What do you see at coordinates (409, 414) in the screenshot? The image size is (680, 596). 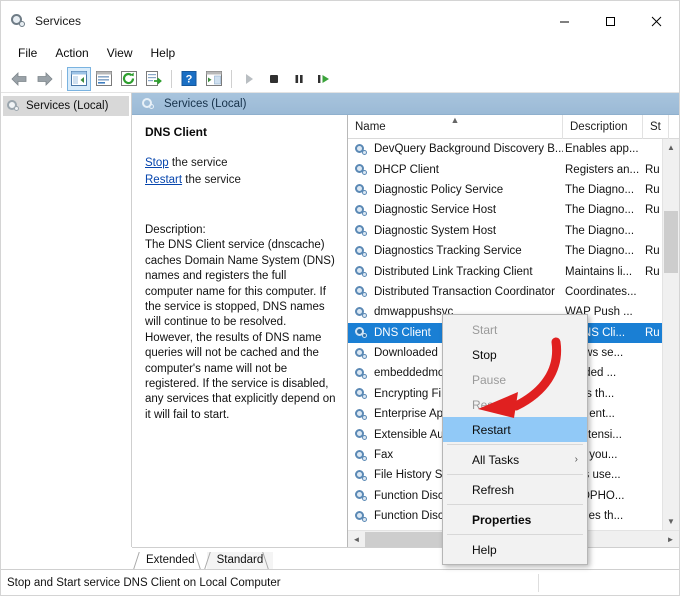 I see `service-name-label: Enterprise Ap` at bounding box center [409, 414].